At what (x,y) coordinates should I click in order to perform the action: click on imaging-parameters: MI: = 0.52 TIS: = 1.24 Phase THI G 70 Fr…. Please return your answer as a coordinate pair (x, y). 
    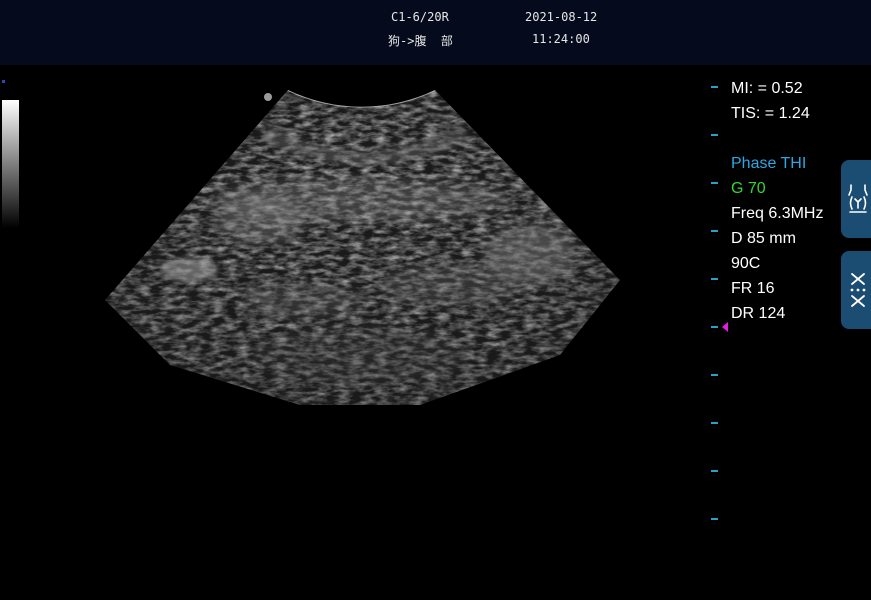
    Looking at the image, I should click on (777, 201).